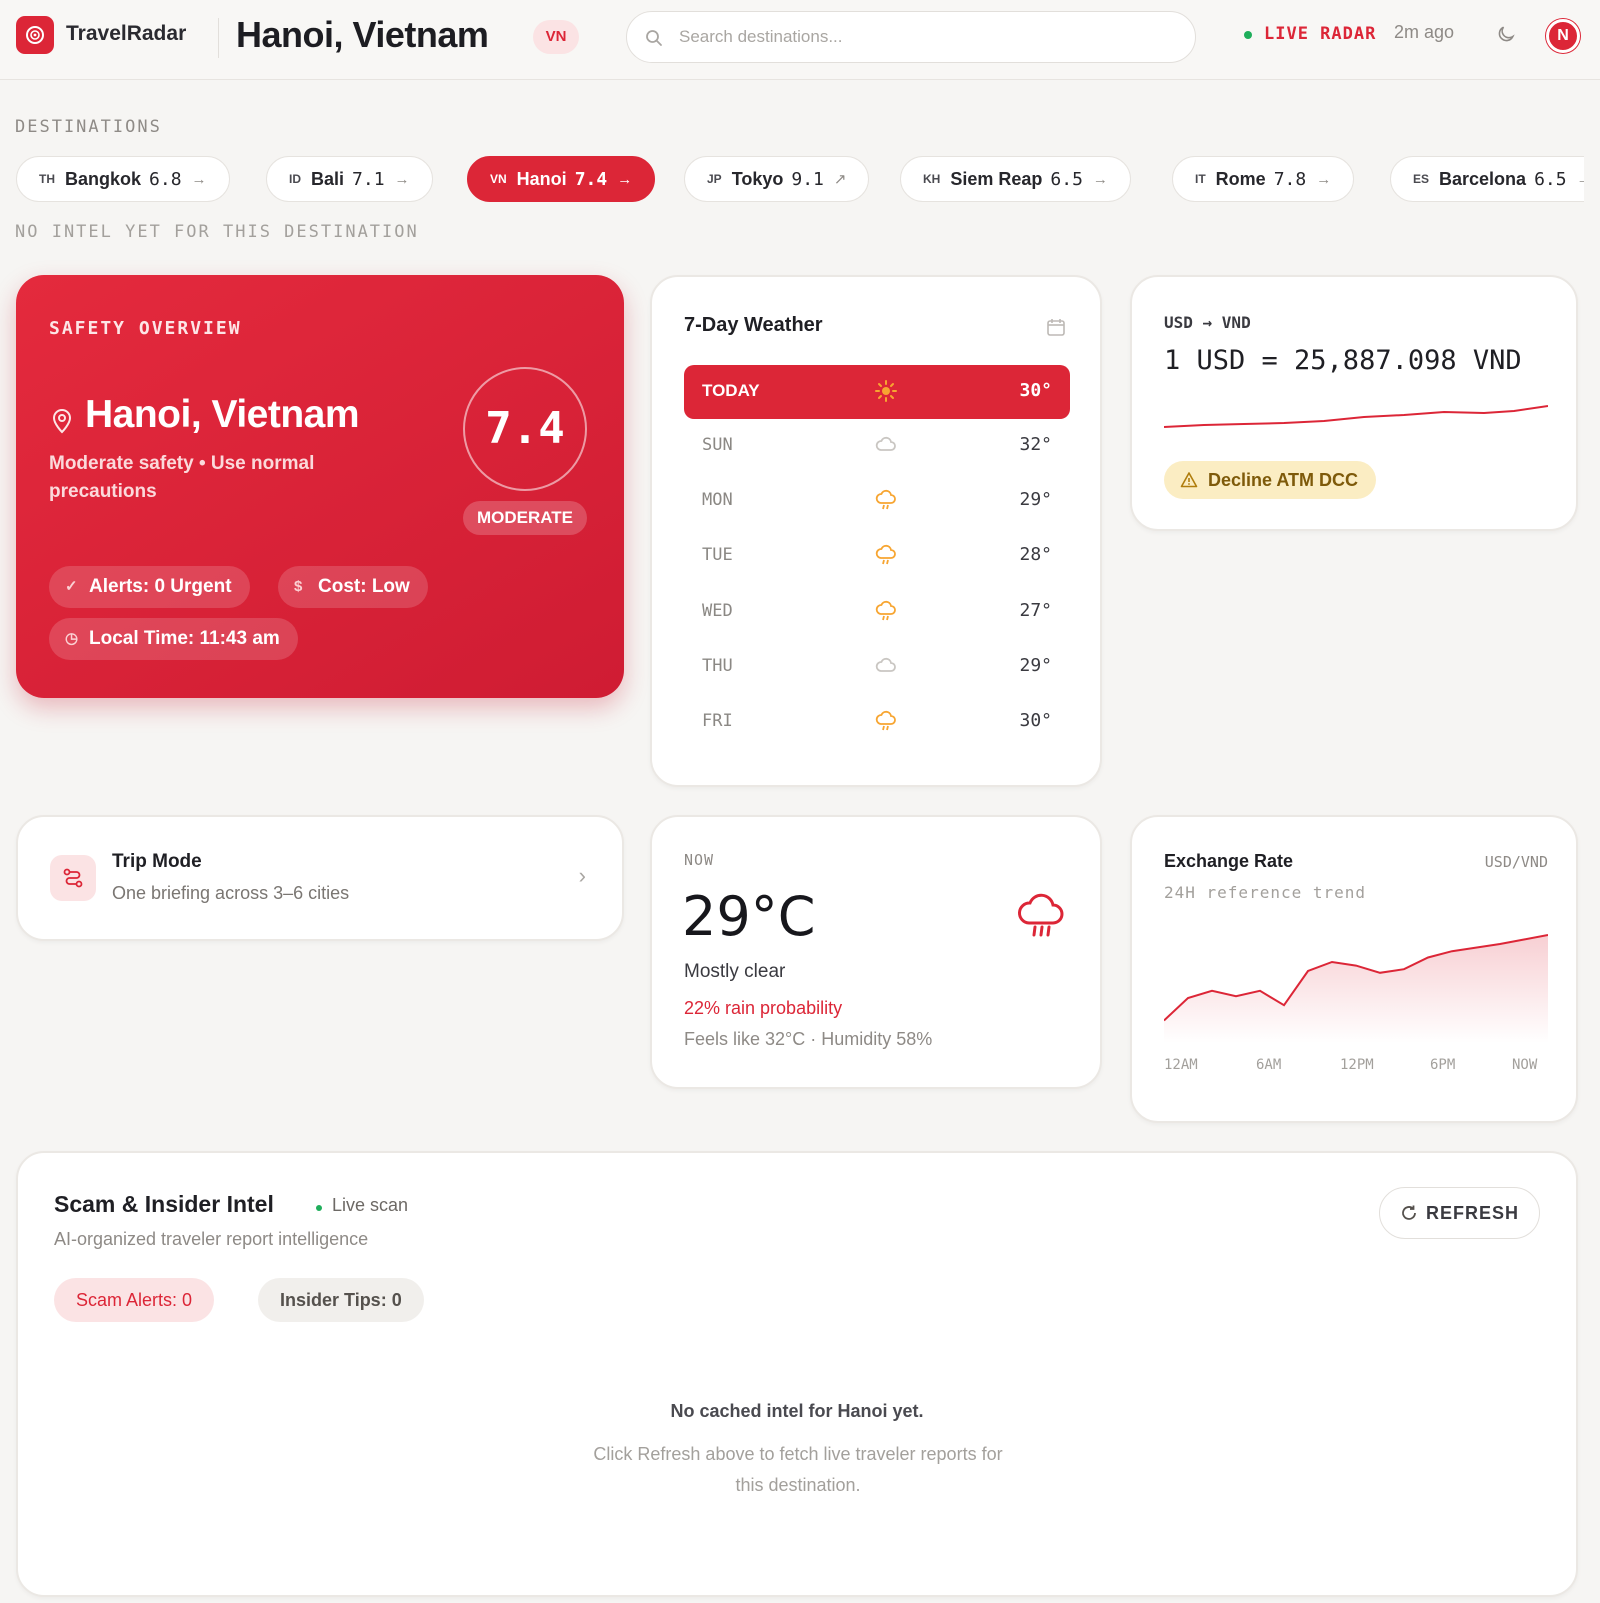  Describe the element at coordinates (72, 638) in the screenshot. I see `clock-icon: ◷` at that location.